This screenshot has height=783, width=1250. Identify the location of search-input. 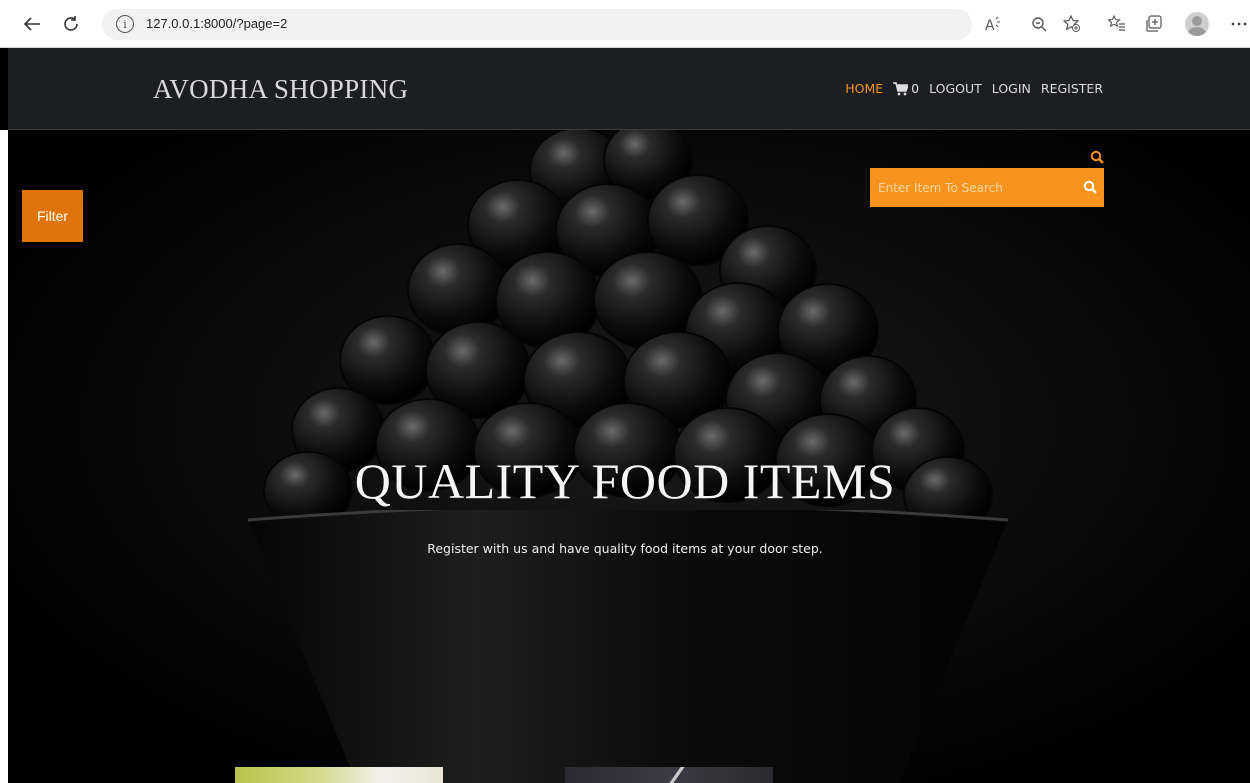
(970, 187).